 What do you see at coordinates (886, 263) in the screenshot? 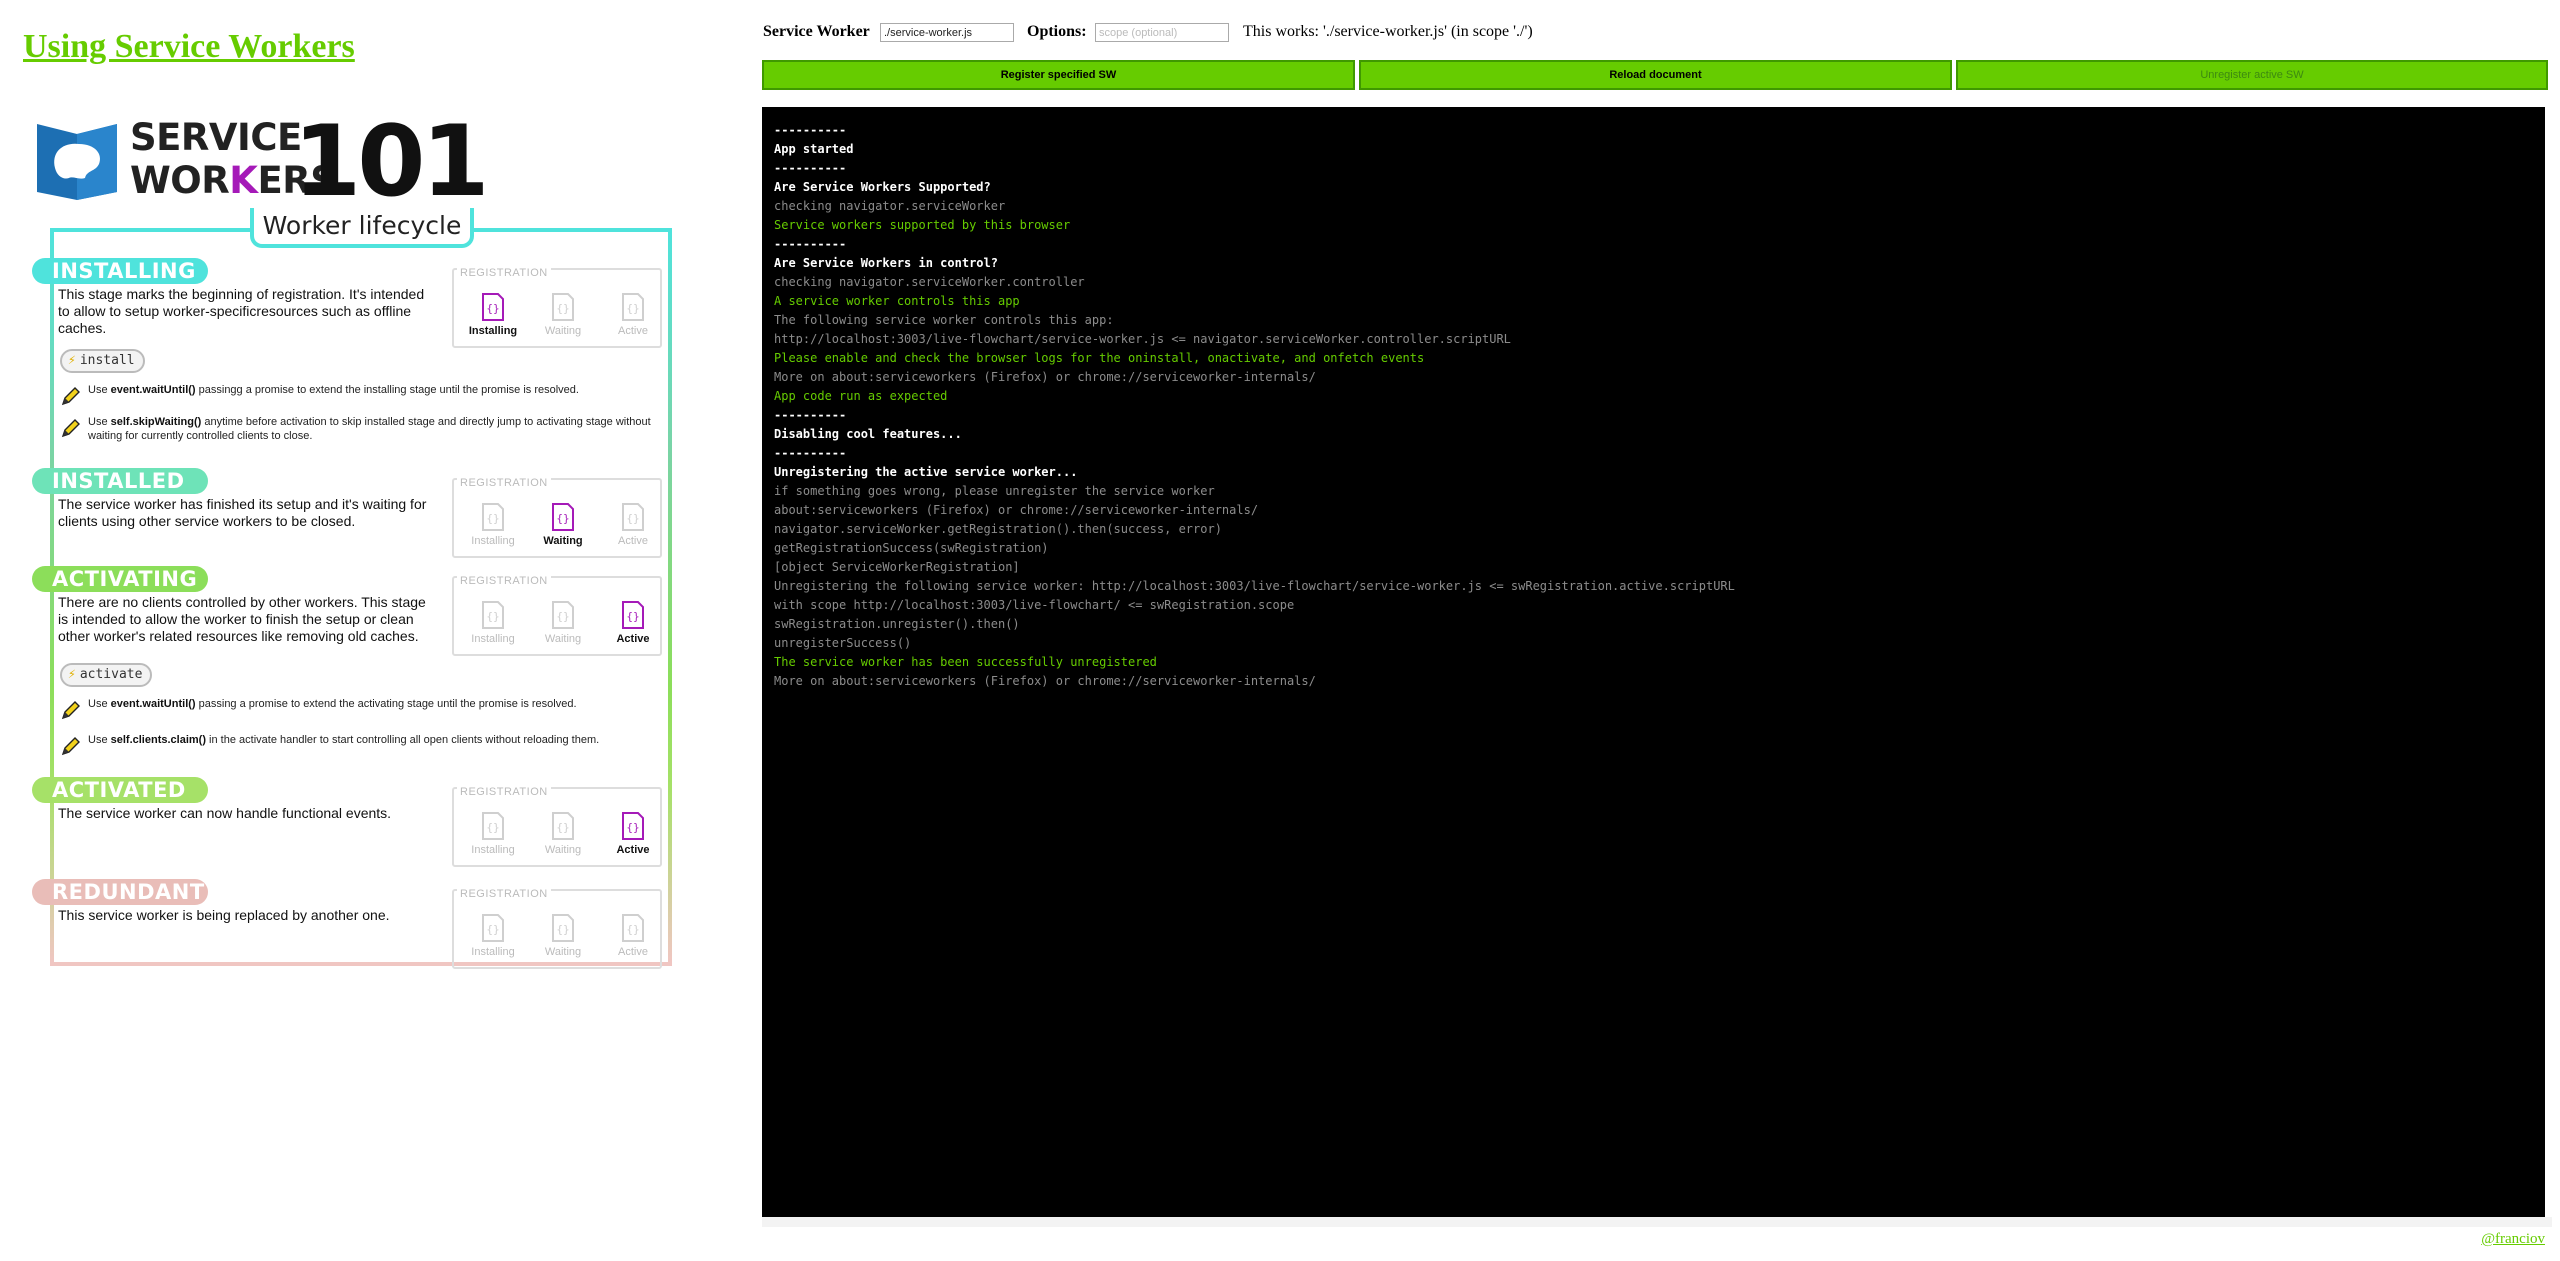
I see `console-line: Are Service Workers in control?` at bounding box center [886, 263].